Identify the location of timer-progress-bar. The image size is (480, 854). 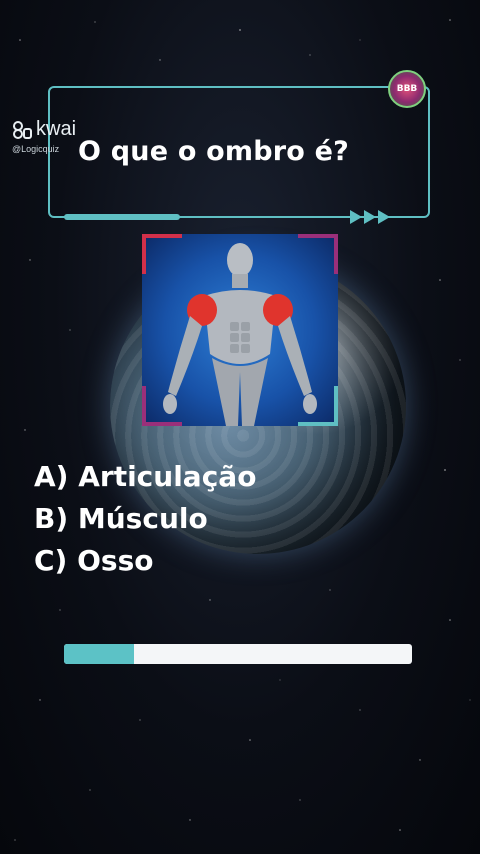
(238, 654).